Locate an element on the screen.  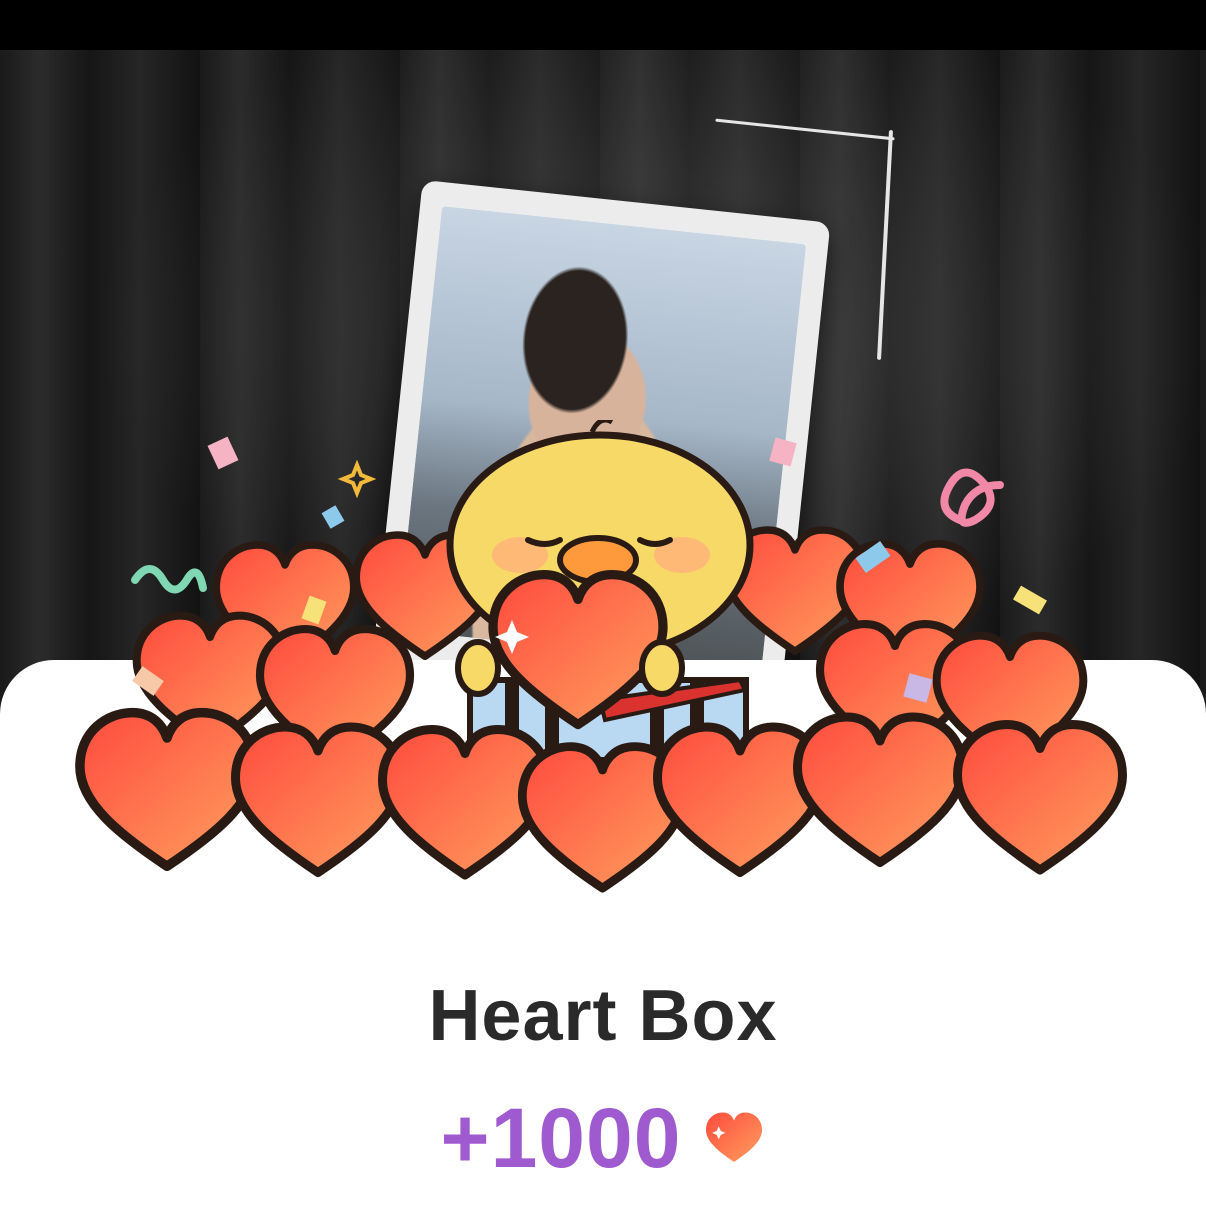
reward-amount: +1000 is located at coordinates (561, 1138).